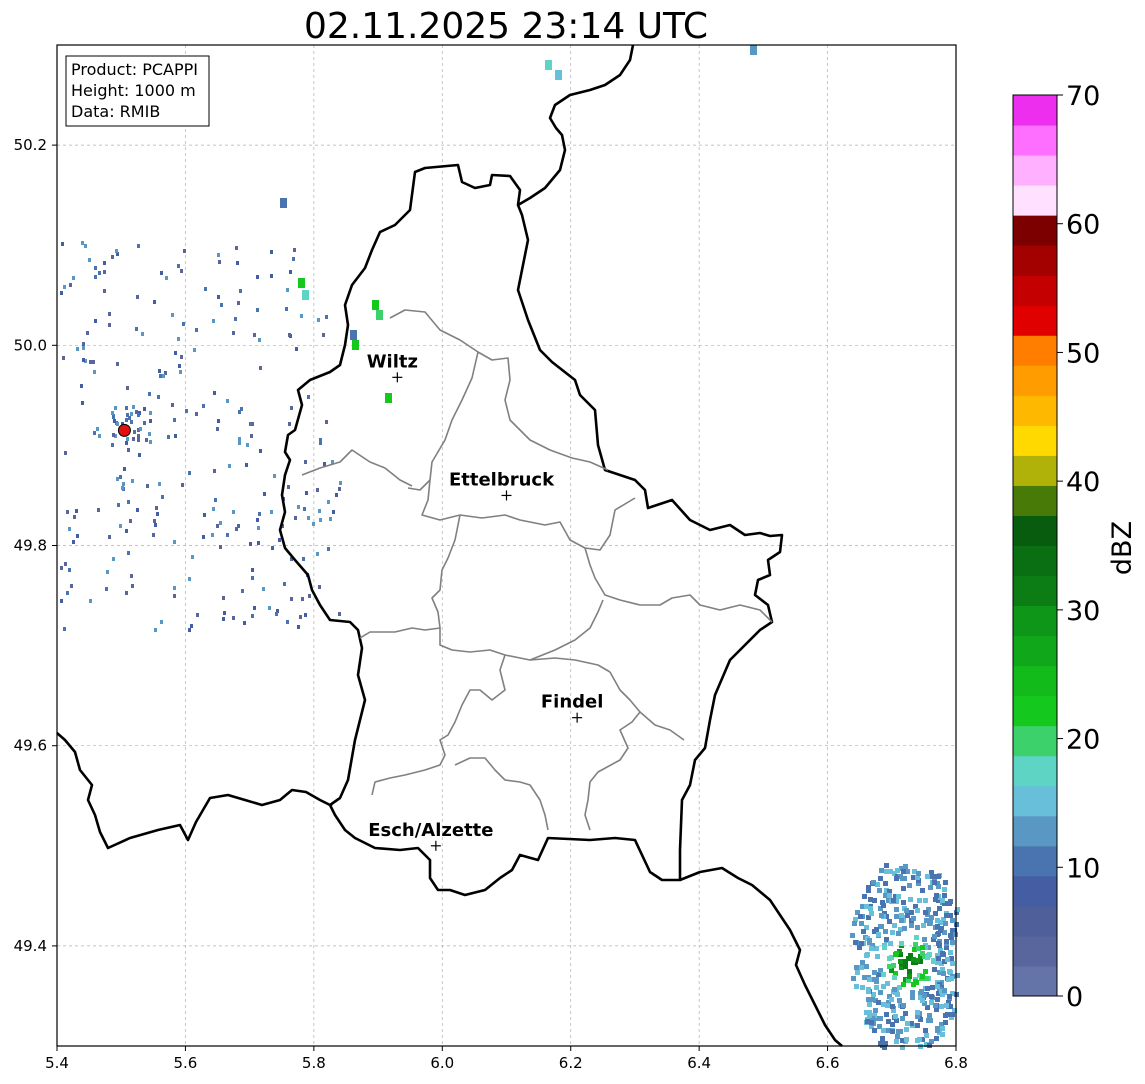 The image size is (1145, 1084). What do you see at coordinates (133, 90) in the screenshot?
I see `info-height: Height: 1000 m` at bounding box center [133, 90].